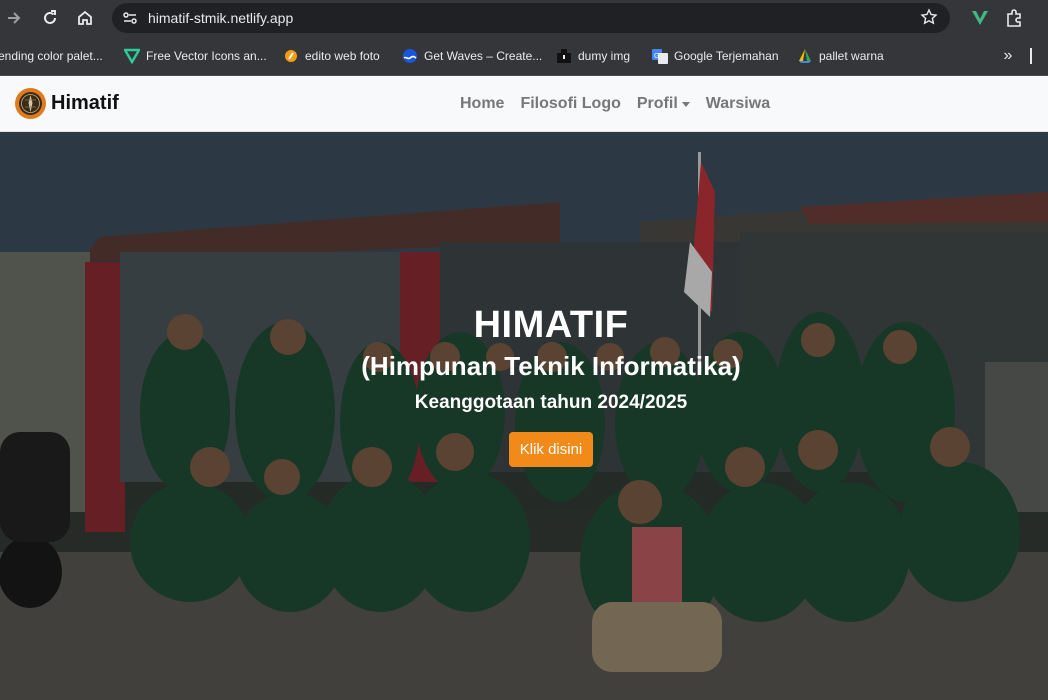 The height and width of the screenshot is (700, 1048). What do you see at coordinates (660, 56) in the screenshot?
I see `translate-icon: G` at bounding box center [660, 56].